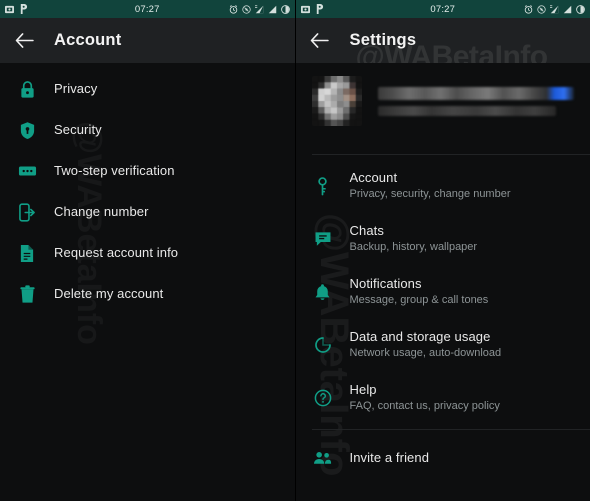 The image size is (590, 501). I want to click on page-title: Account, so click(88, 40).